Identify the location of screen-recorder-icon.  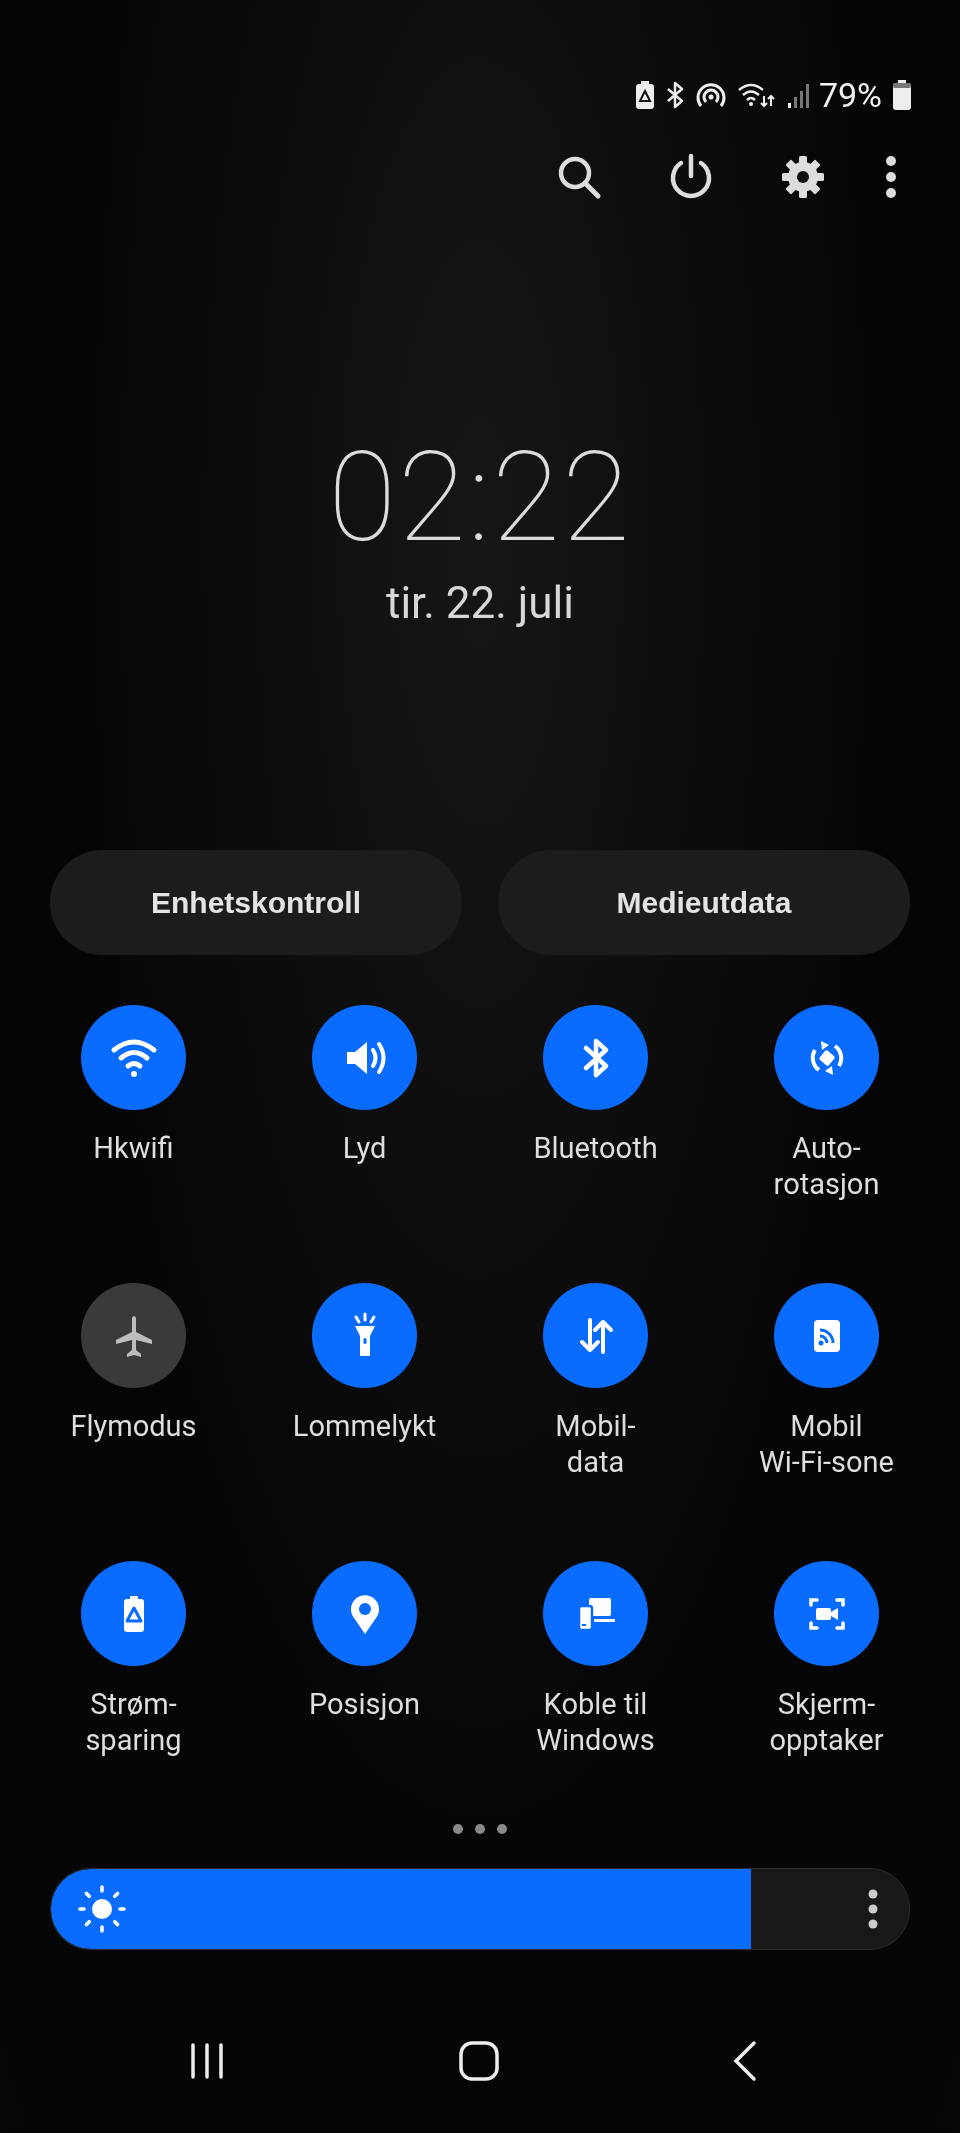
(826, 1613).